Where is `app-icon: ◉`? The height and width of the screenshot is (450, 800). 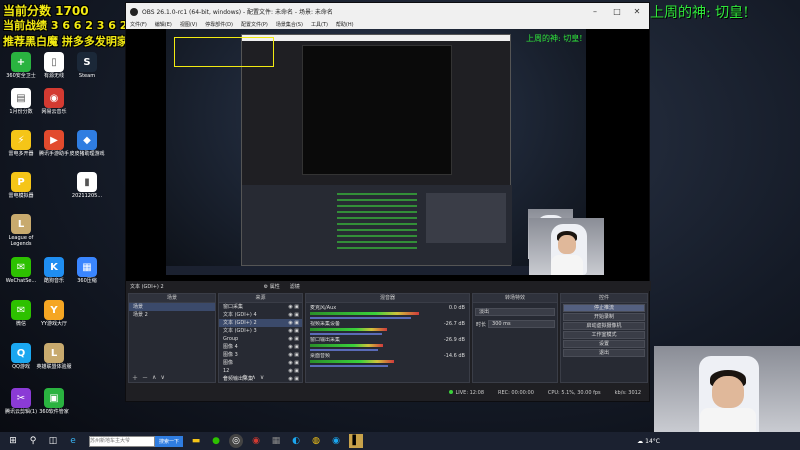 app-icon: ◉ is located at coordinates (54, 98).